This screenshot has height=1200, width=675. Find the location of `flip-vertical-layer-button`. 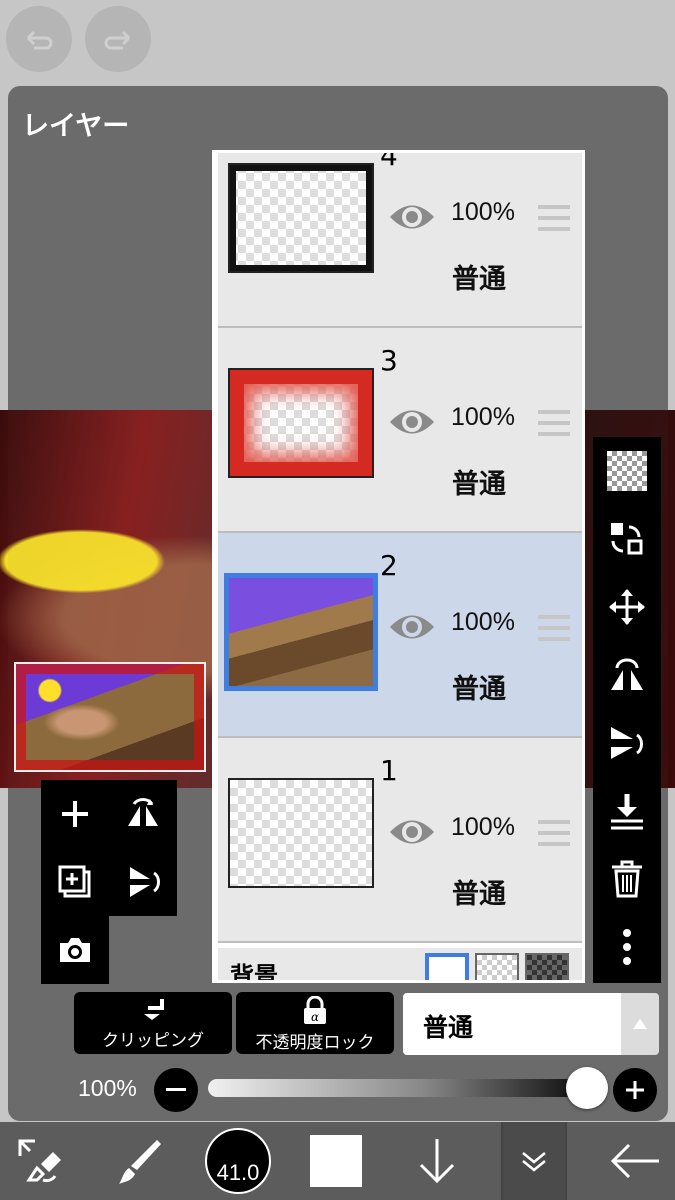

flip-vertical-layer-button is located at coordinates (627, 743).